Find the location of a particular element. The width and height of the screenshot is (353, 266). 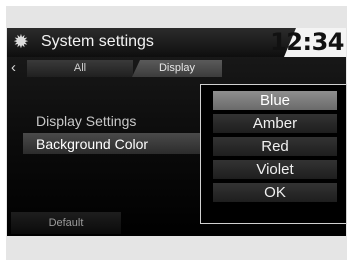

option-amber: Amber is located at coordinates (275, 123).